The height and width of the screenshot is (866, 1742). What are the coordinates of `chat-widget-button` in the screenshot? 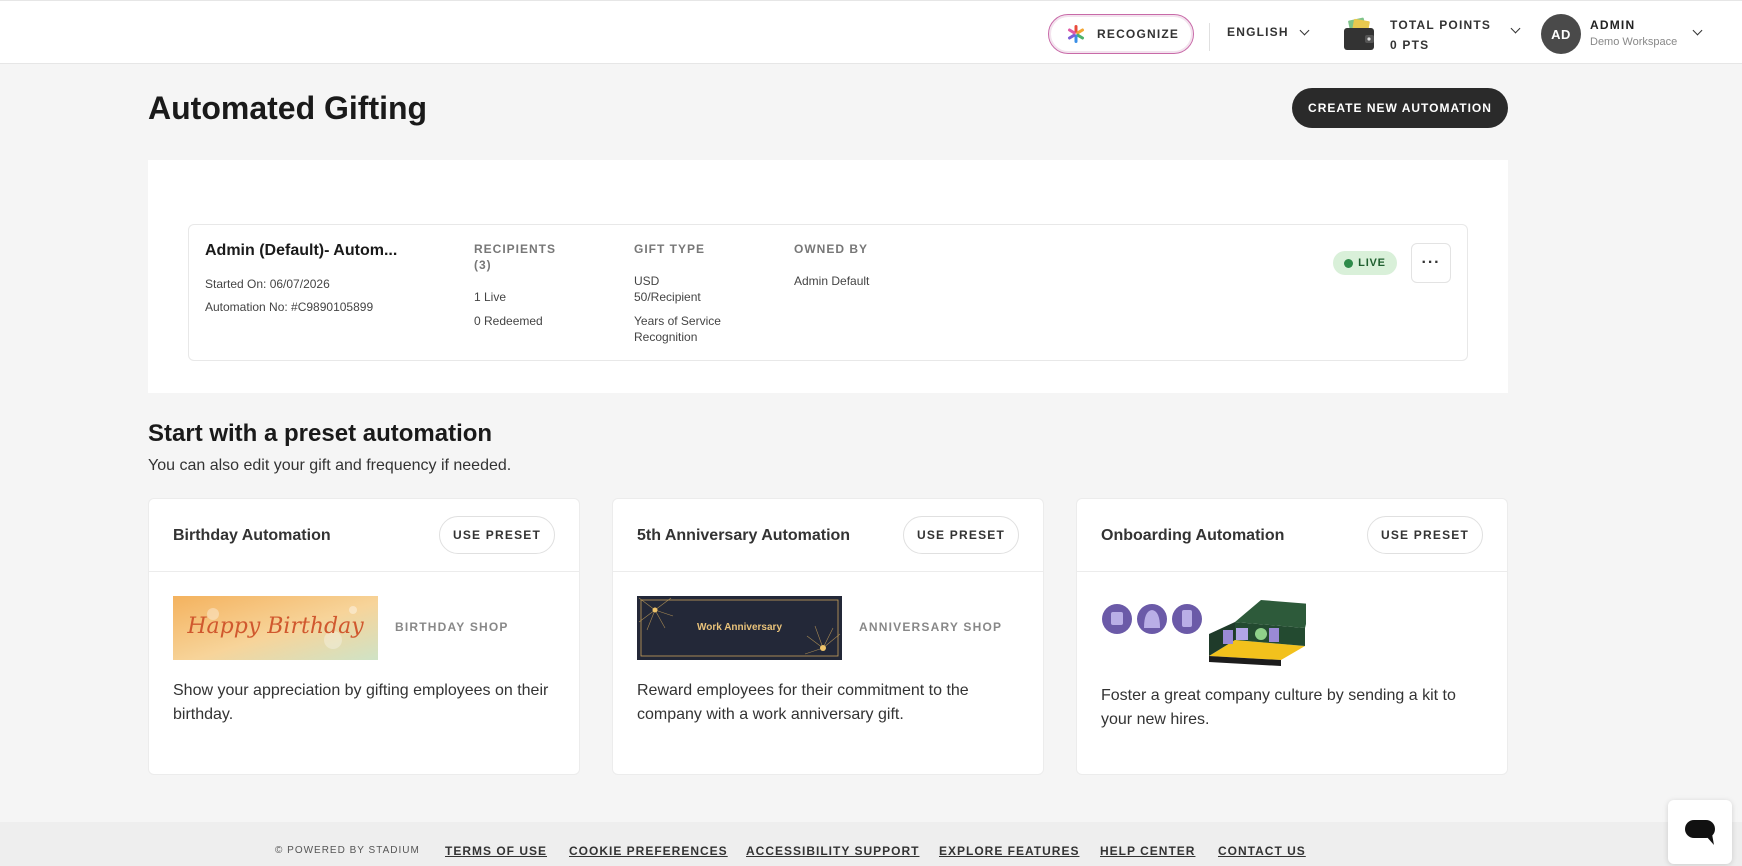 It's located at (1700, 832).